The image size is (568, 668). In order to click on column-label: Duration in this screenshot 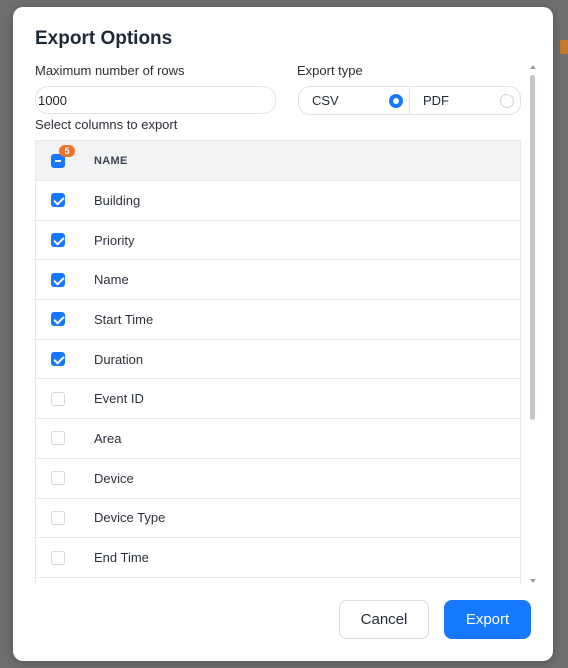, I will do `click(119, 359)`.